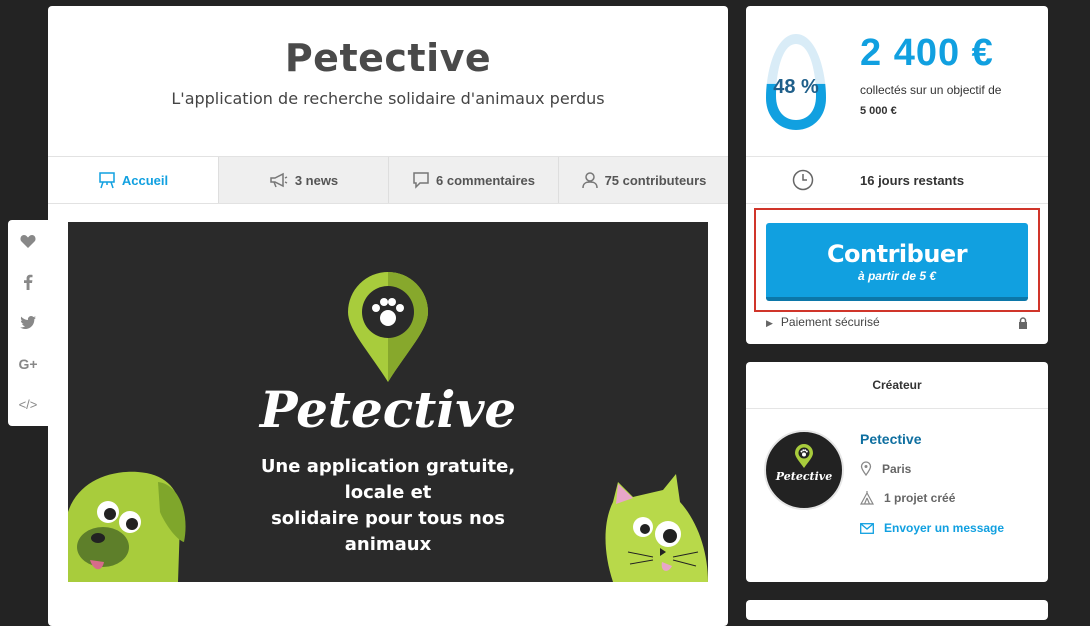  I want to click on facebook-icon, so click(28, 282).